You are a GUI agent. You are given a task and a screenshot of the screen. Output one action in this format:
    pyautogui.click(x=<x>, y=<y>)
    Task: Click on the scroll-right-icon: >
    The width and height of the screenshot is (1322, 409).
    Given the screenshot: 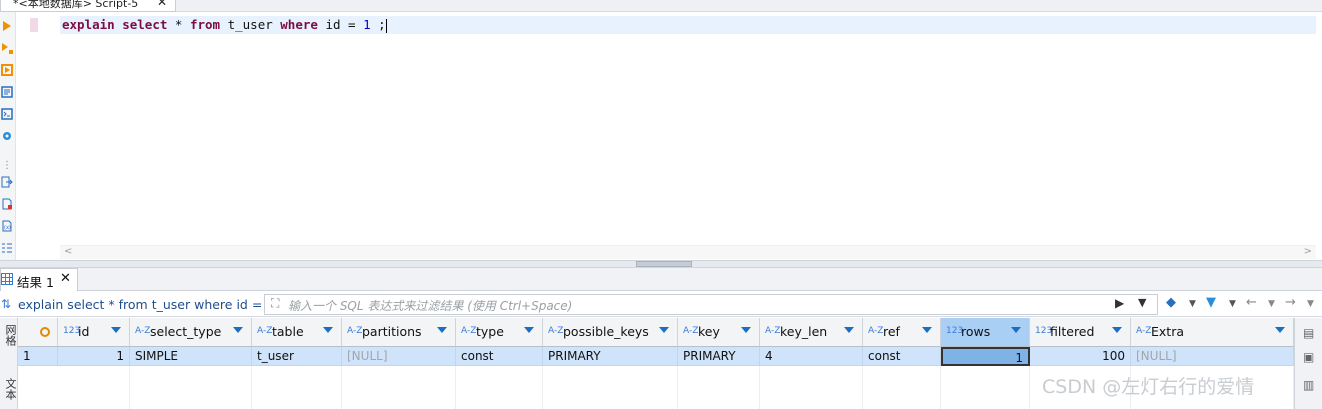 What is the action you would take?
    pyautogui.click(x=1308, y=251)
    